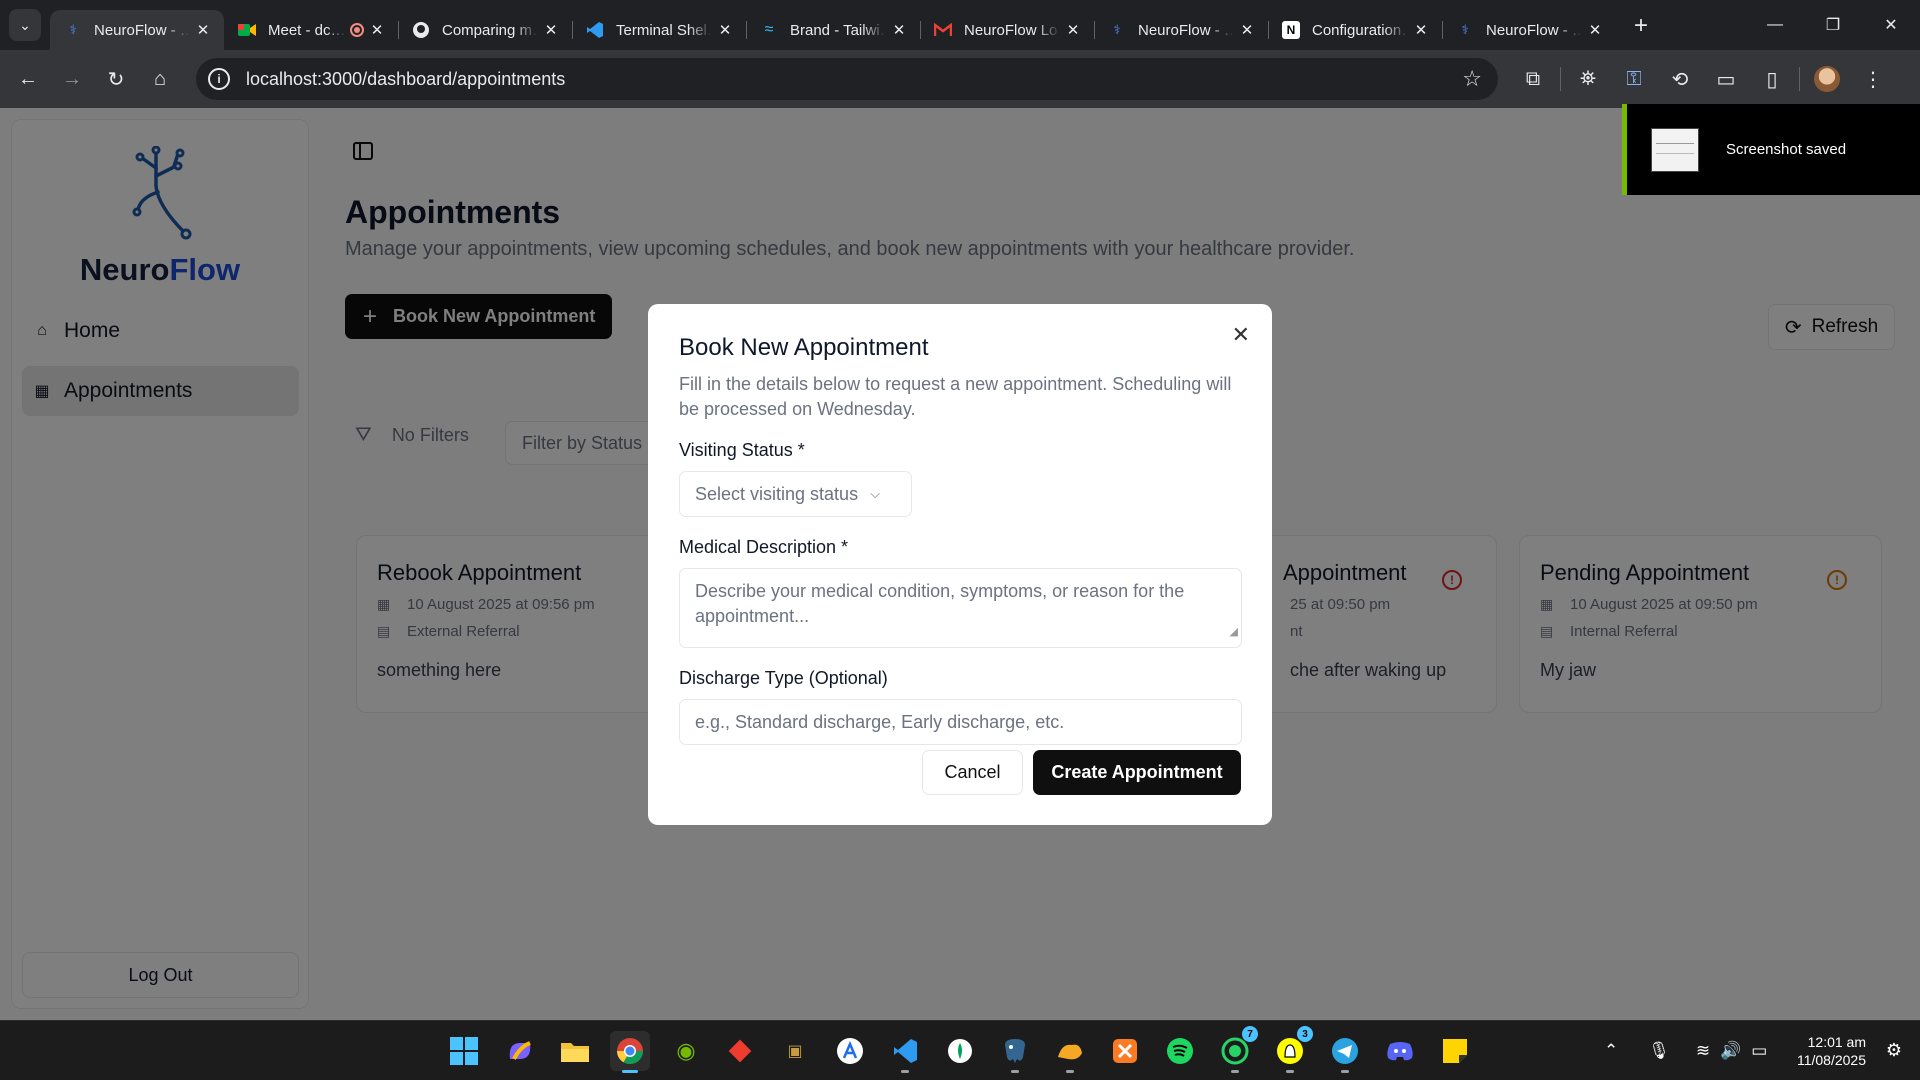 The width and height of the screenshot is (1920, 1080). I want to click on snapchat-badge: 3, so click(1305, 1034).